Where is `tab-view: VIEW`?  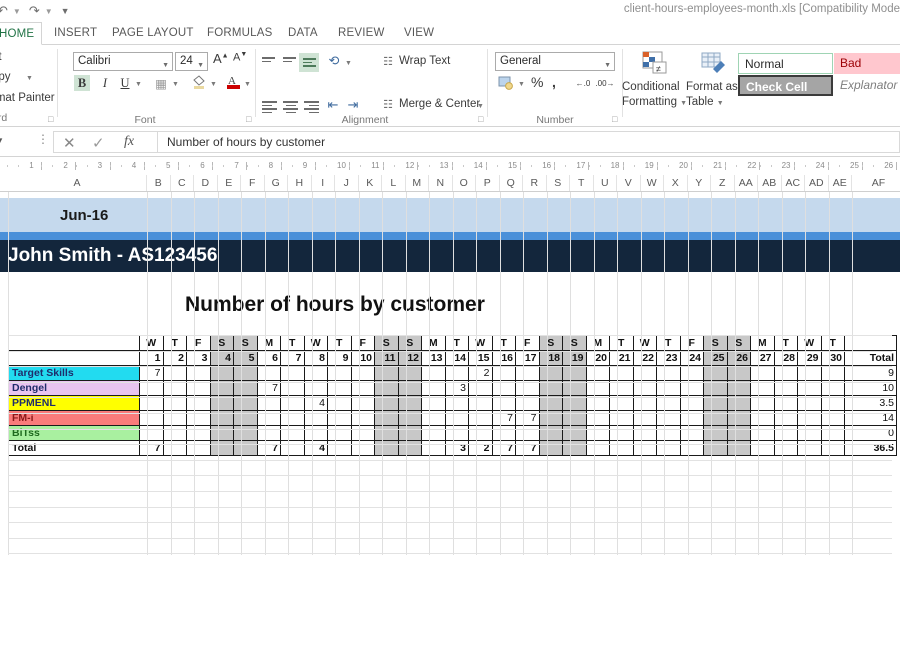 tab-view: VIEW is located at coordinates (419, 33).